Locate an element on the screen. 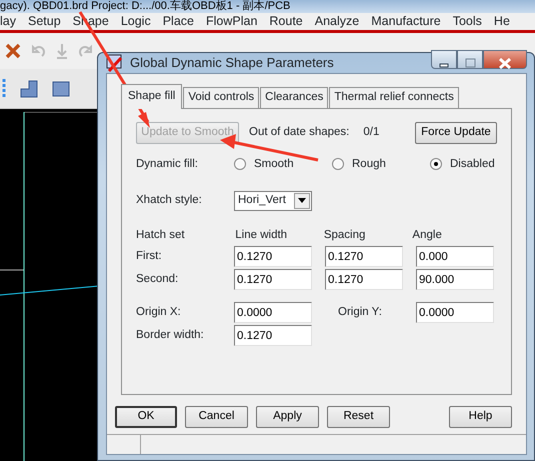 This screenshot has height=461, width=535. tab: Shape fill is located at coordinates (151, 96).